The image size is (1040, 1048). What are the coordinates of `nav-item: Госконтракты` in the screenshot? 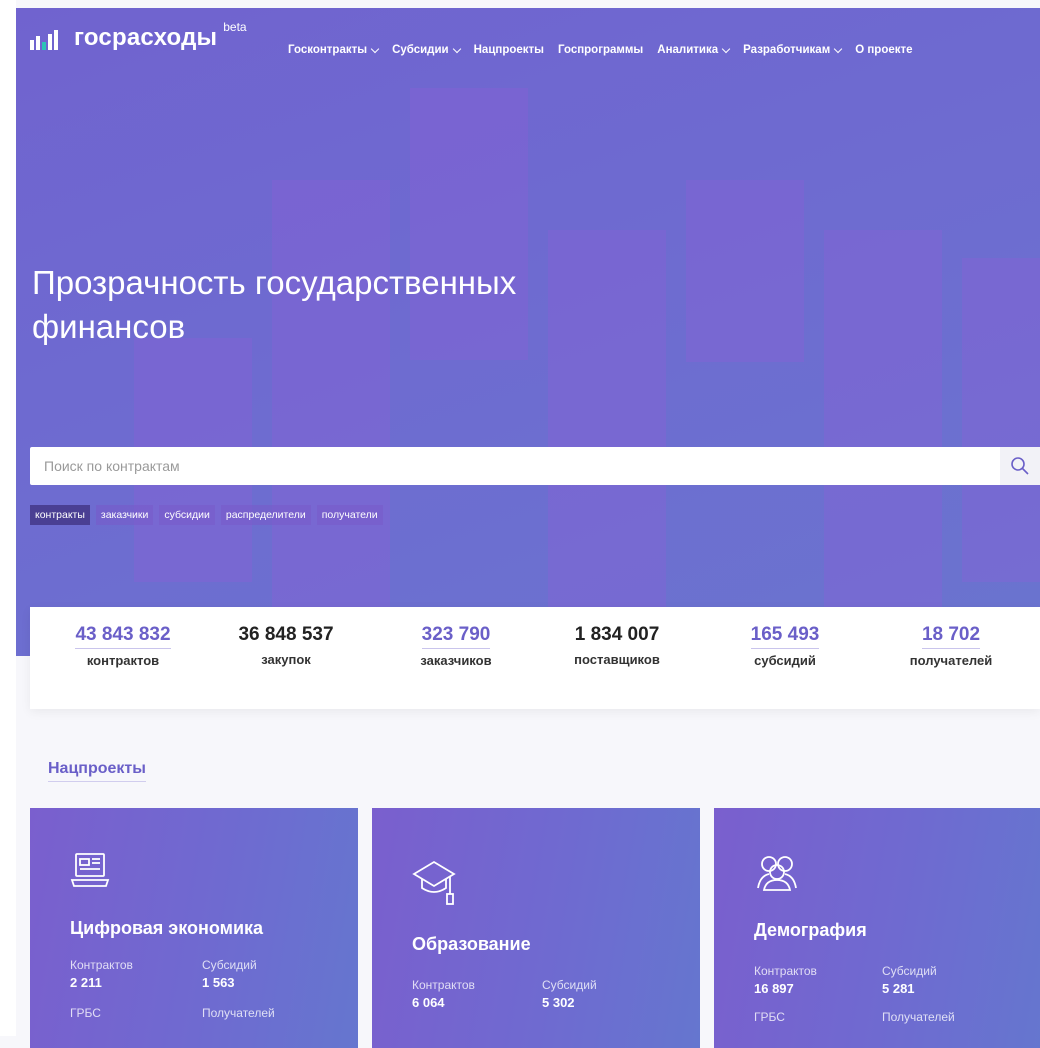 It's located at (334, 50).